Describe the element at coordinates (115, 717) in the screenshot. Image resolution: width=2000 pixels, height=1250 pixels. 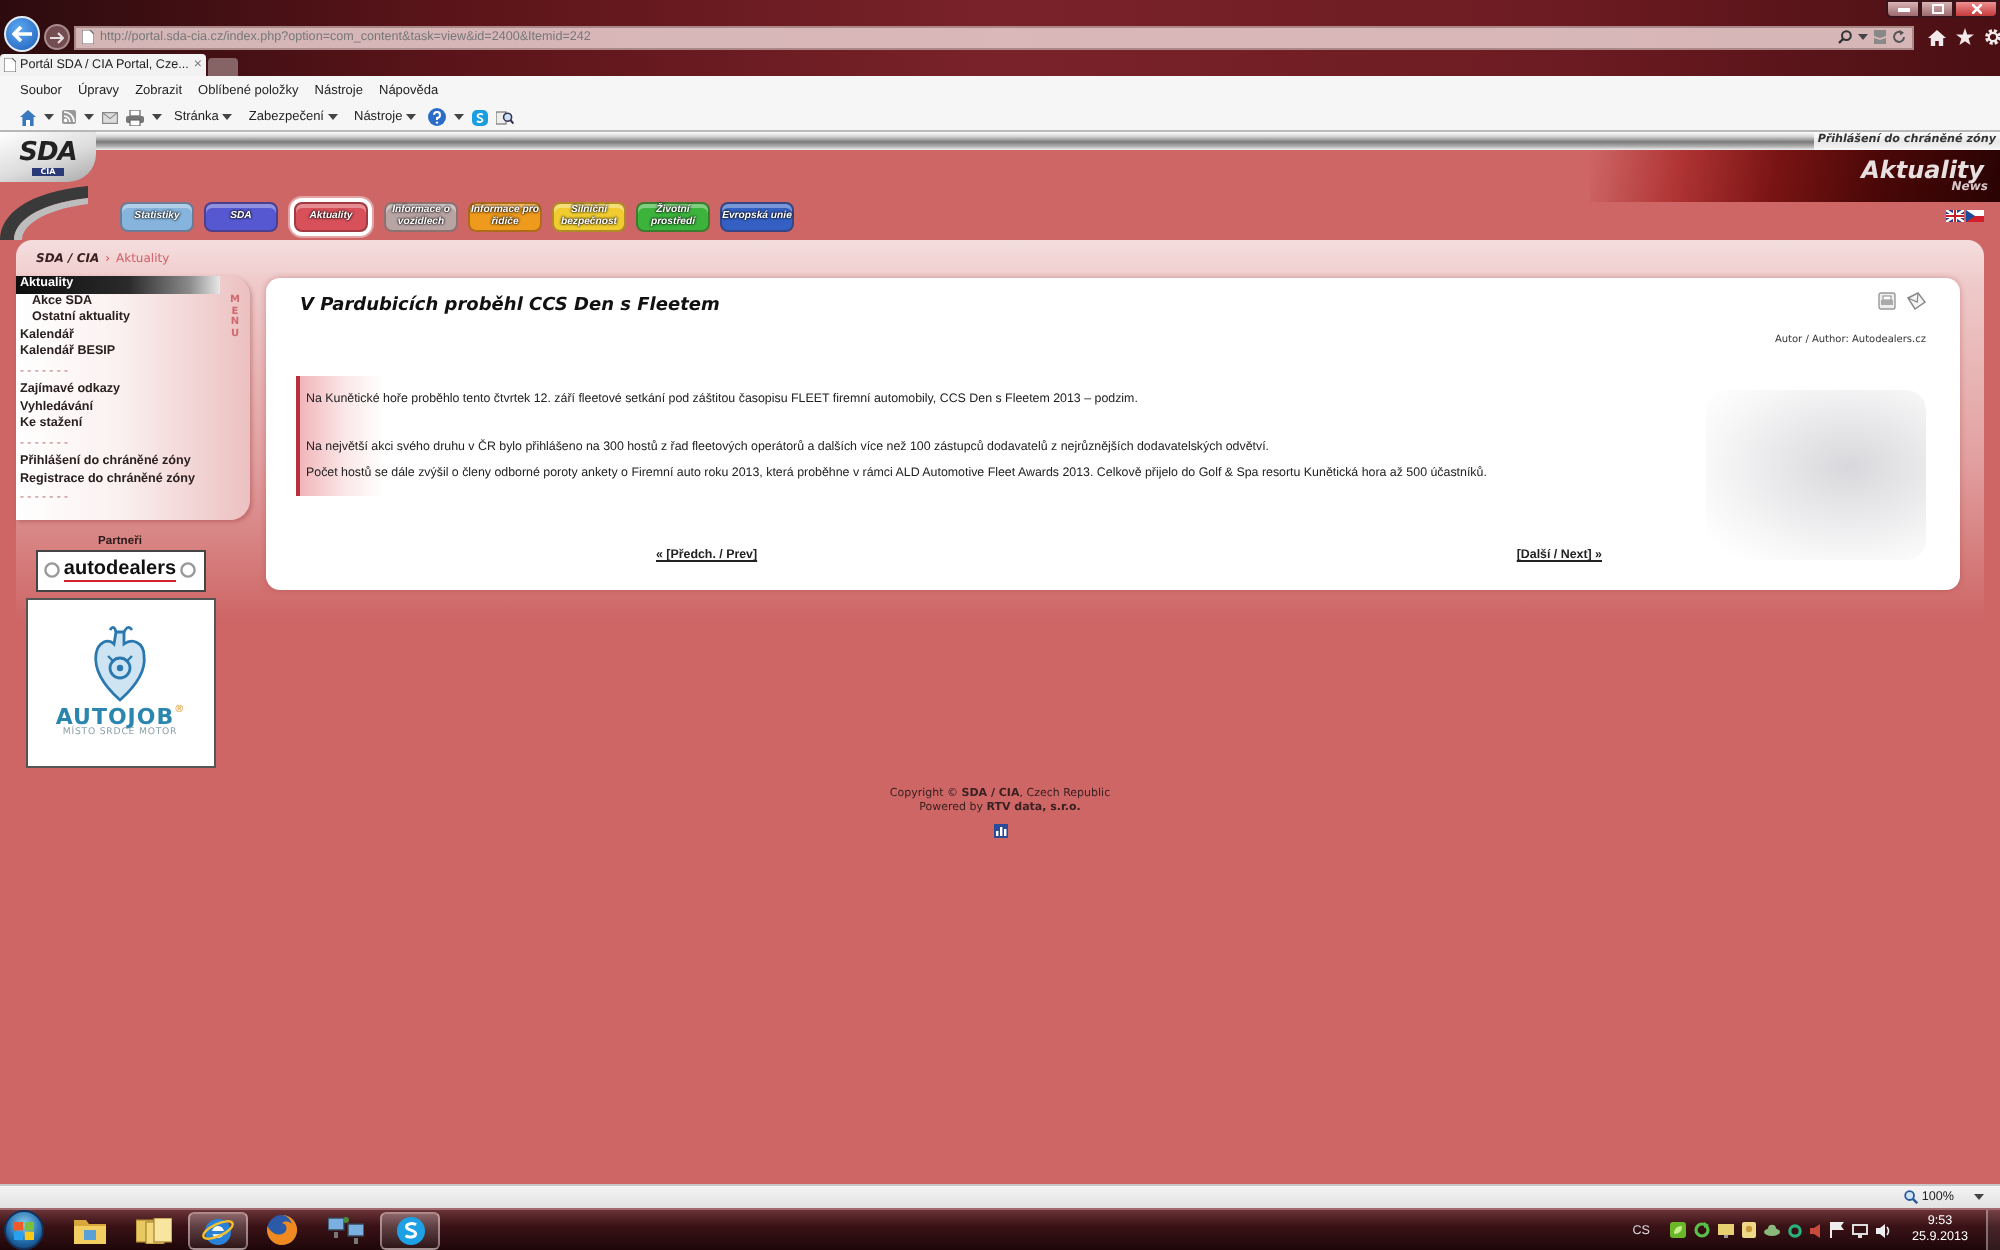
I see `logo-text: AUTOJOB` at that location.